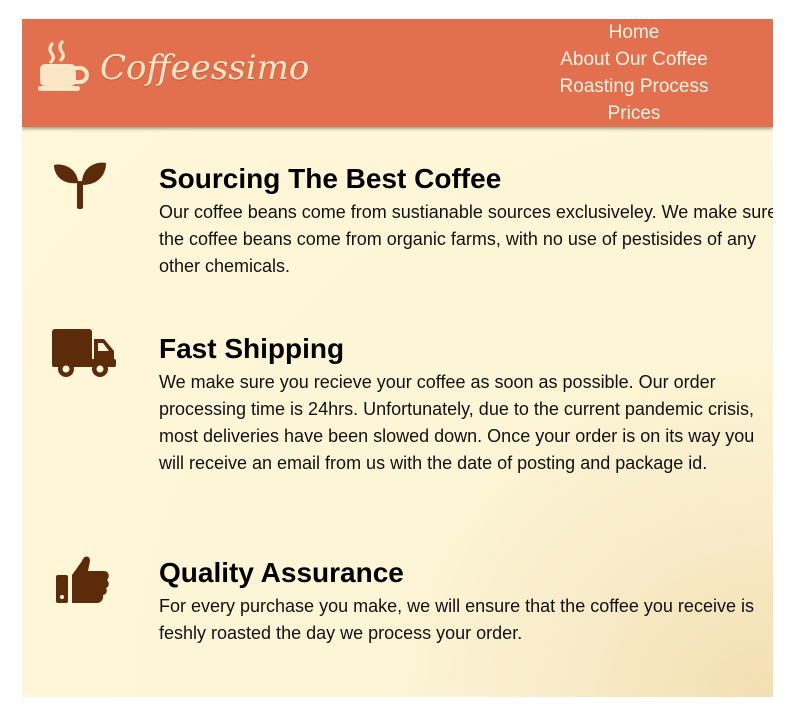 This screenshot has height=716, width=794. I want to click on nav-link-prices: Prices, so click(634, 113).